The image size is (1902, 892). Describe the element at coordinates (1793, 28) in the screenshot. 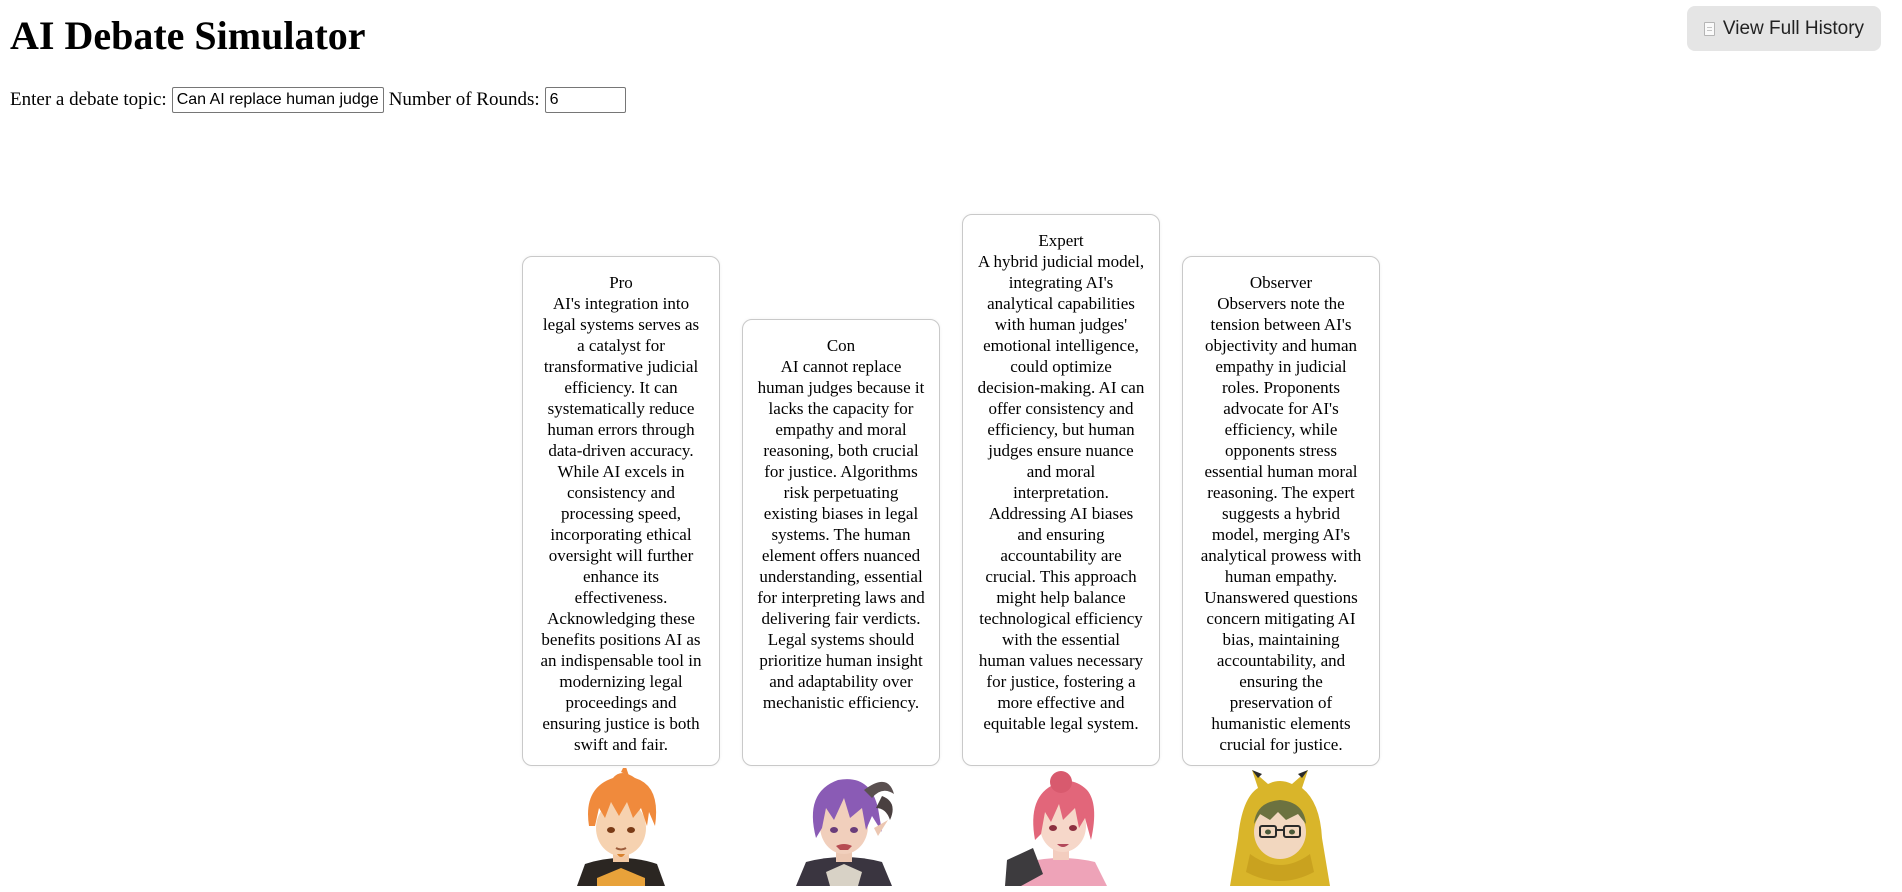

I see `view-full-history-label: View Full History` at that location.